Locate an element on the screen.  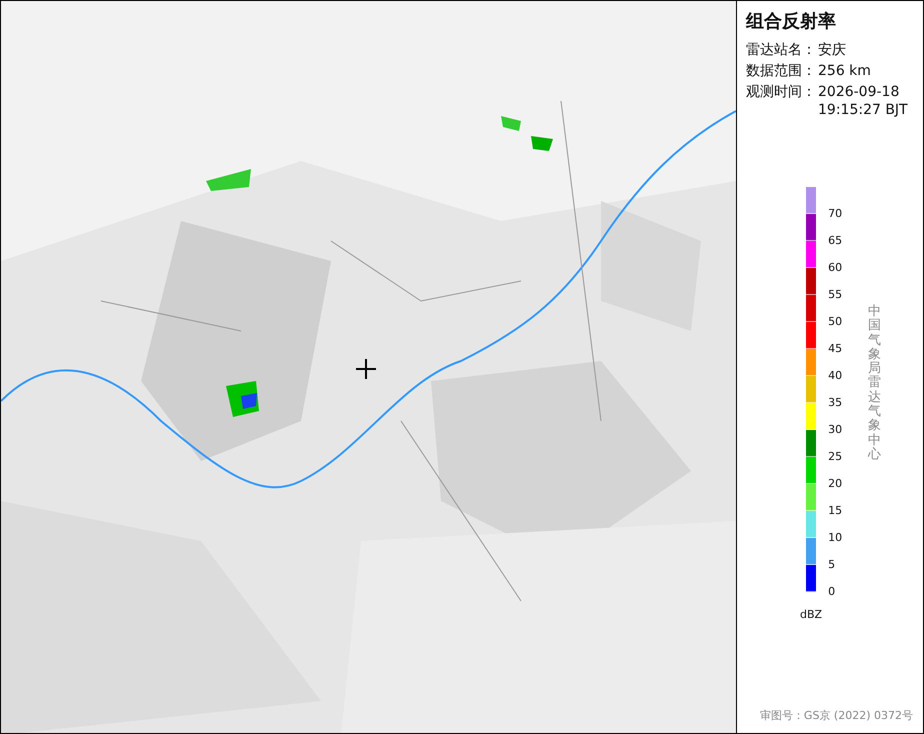
scale-label: 50 is located at coordinates (835, 322).